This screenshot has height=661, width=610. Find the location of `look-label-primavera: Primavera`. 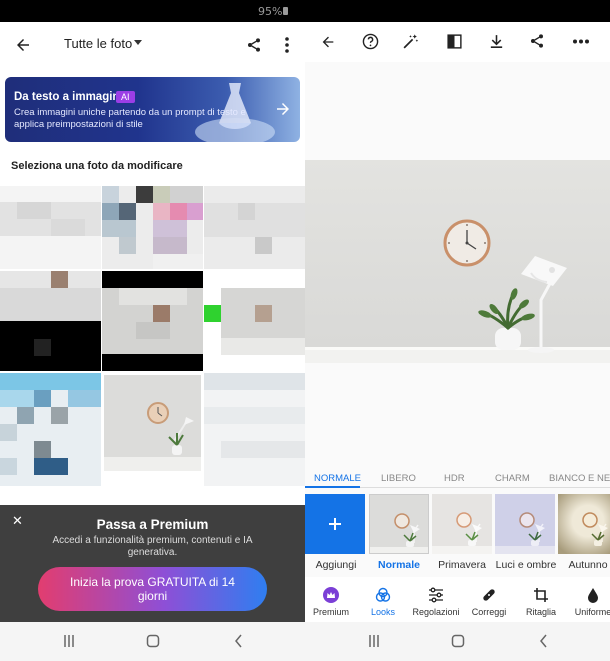

look-label-primavera: Primavera is located at coordinates (462, 565).